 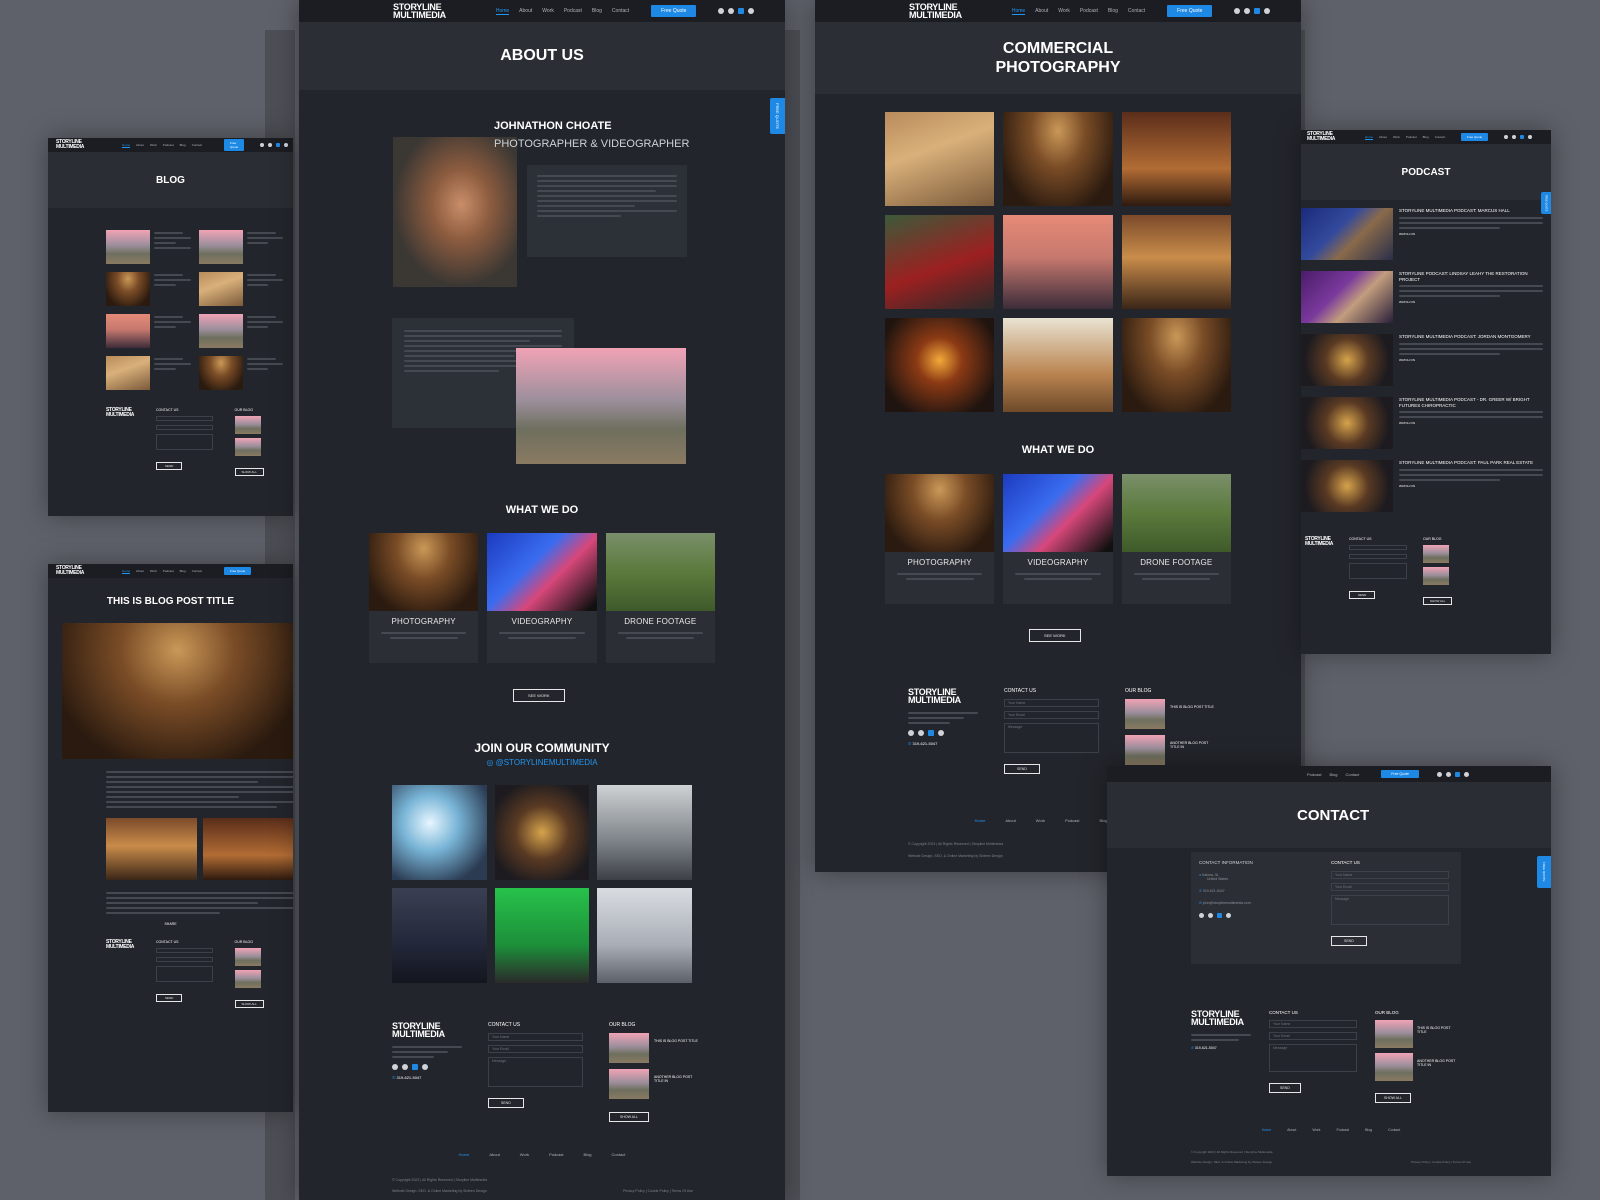 What do you see at coordinates (424, 598) in the screenshot?
I see `service-card-photography: PHOTOGRAPHY` at bounding box center [424, 598].